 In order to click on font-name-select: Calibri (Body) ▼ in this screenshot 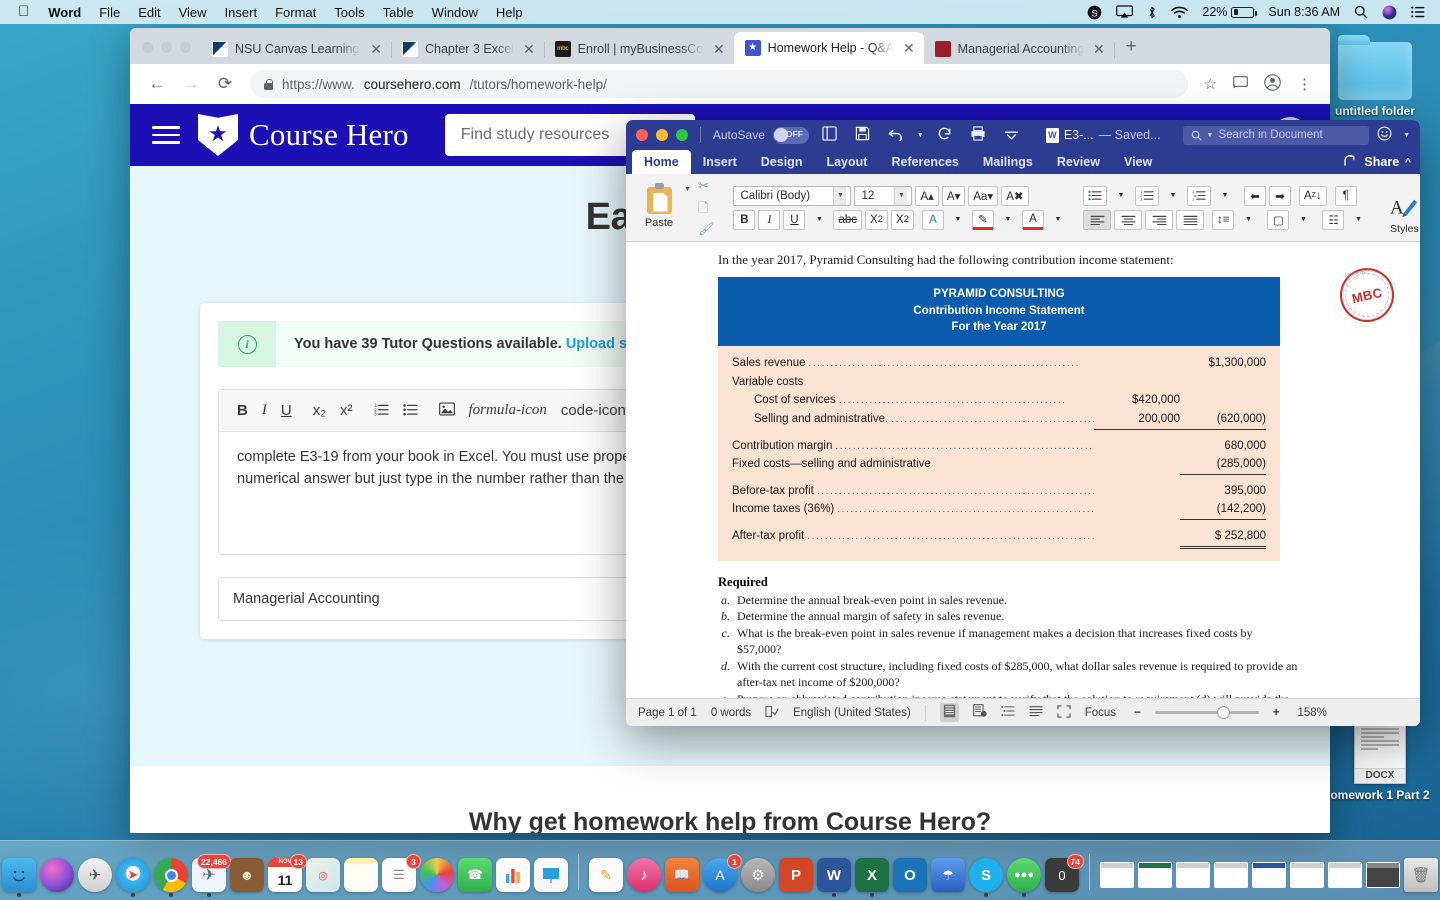, I will do `click(792, 195)`.